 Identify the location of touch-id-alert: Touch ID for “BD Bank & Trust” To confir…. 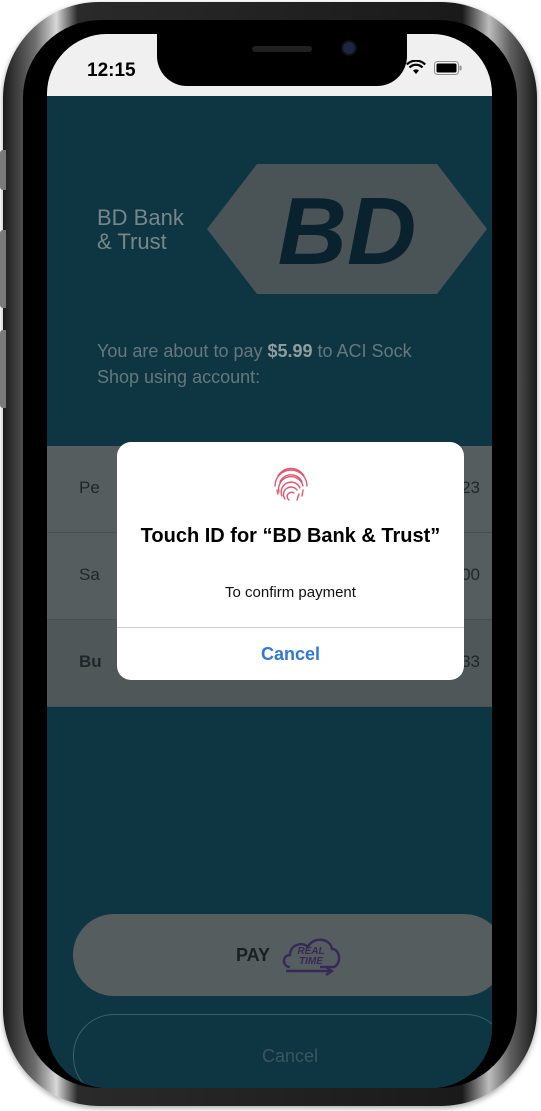
(290, 561).